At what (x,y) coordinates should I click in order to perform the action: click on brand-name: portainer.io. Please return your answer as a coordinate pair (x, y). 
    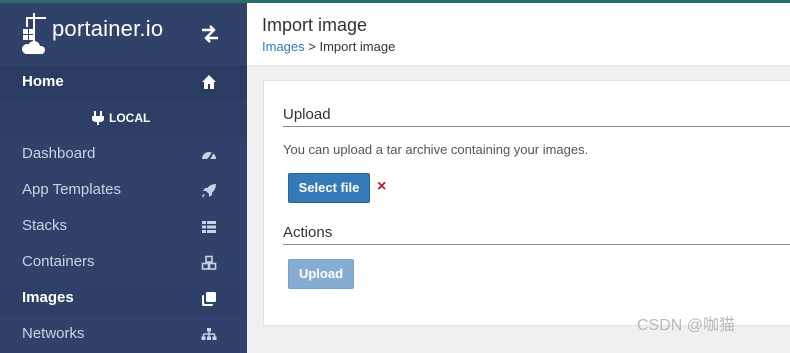
    Looking at the image, I should click on (107, 29).